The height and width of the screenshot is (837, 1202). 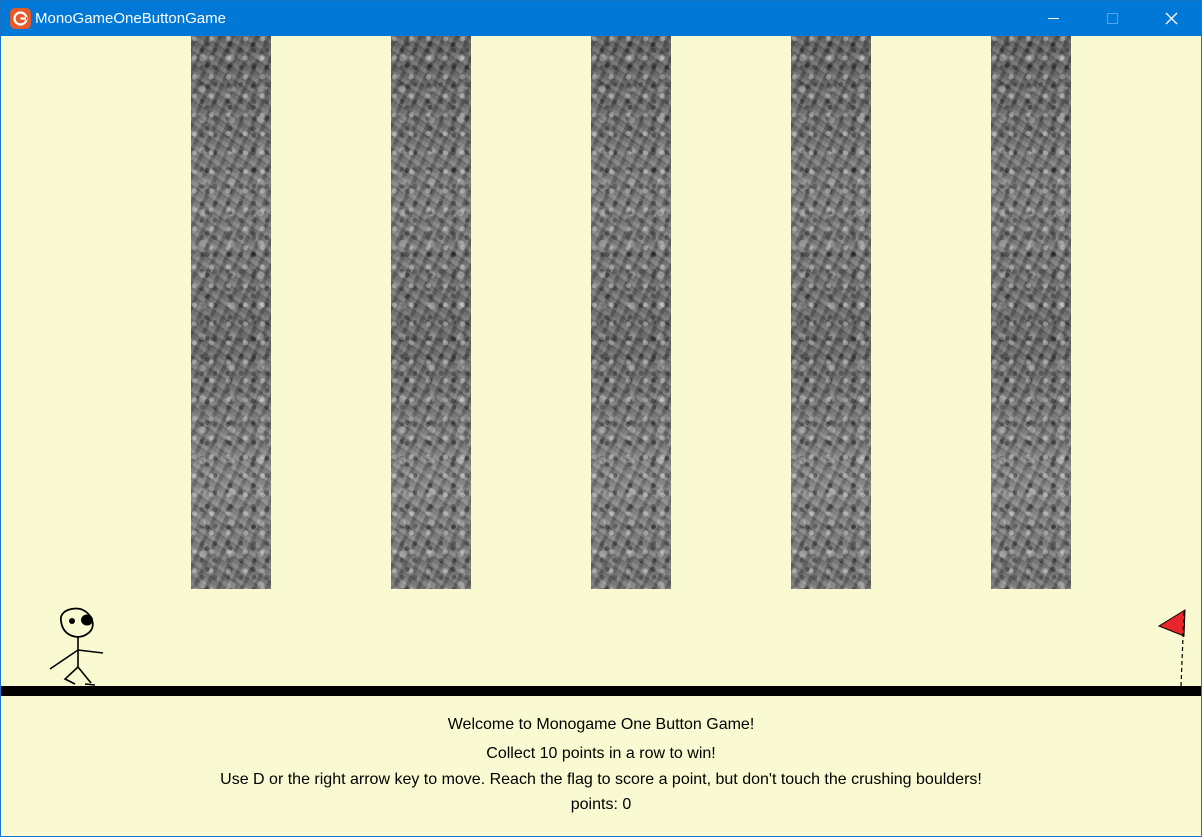 What do you see at coordinates (594, 804) in the screenshot?
I see `points-label: points:` at bounding box center [594, 804].